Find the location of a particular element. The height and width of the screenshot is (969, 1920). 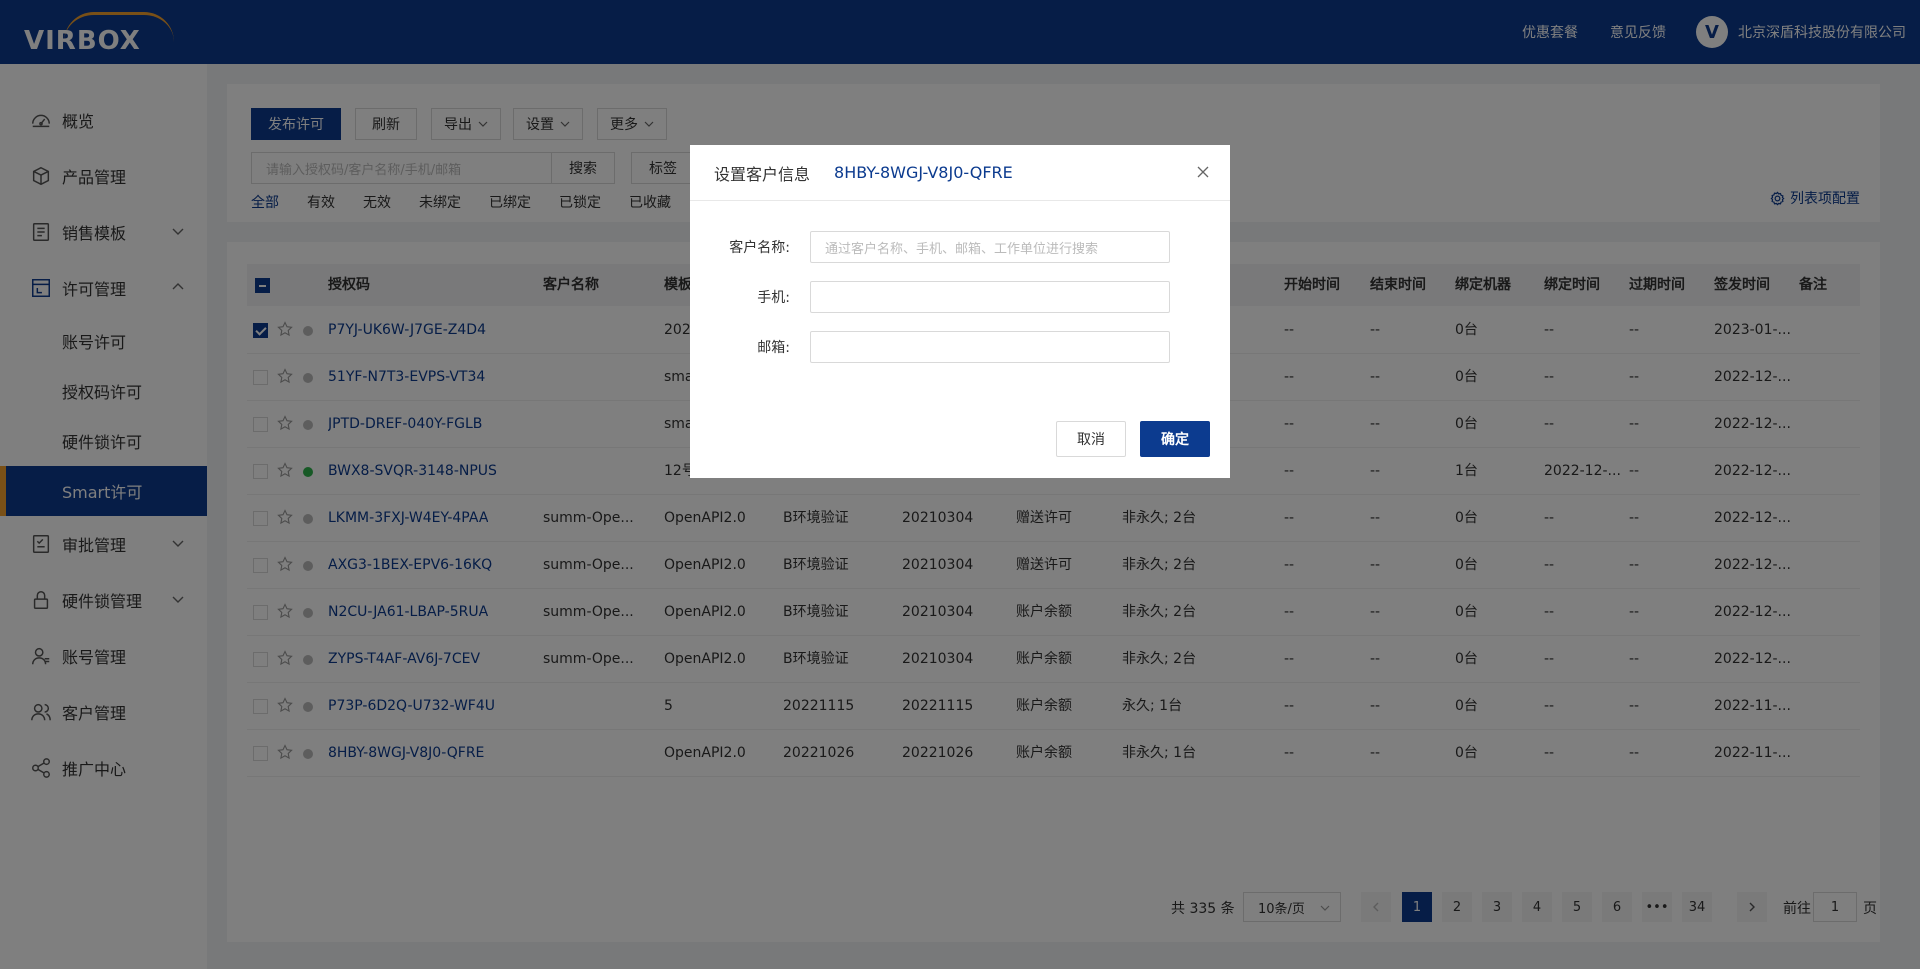

email-label: 邮箱: is located at coordinates (773, 348).